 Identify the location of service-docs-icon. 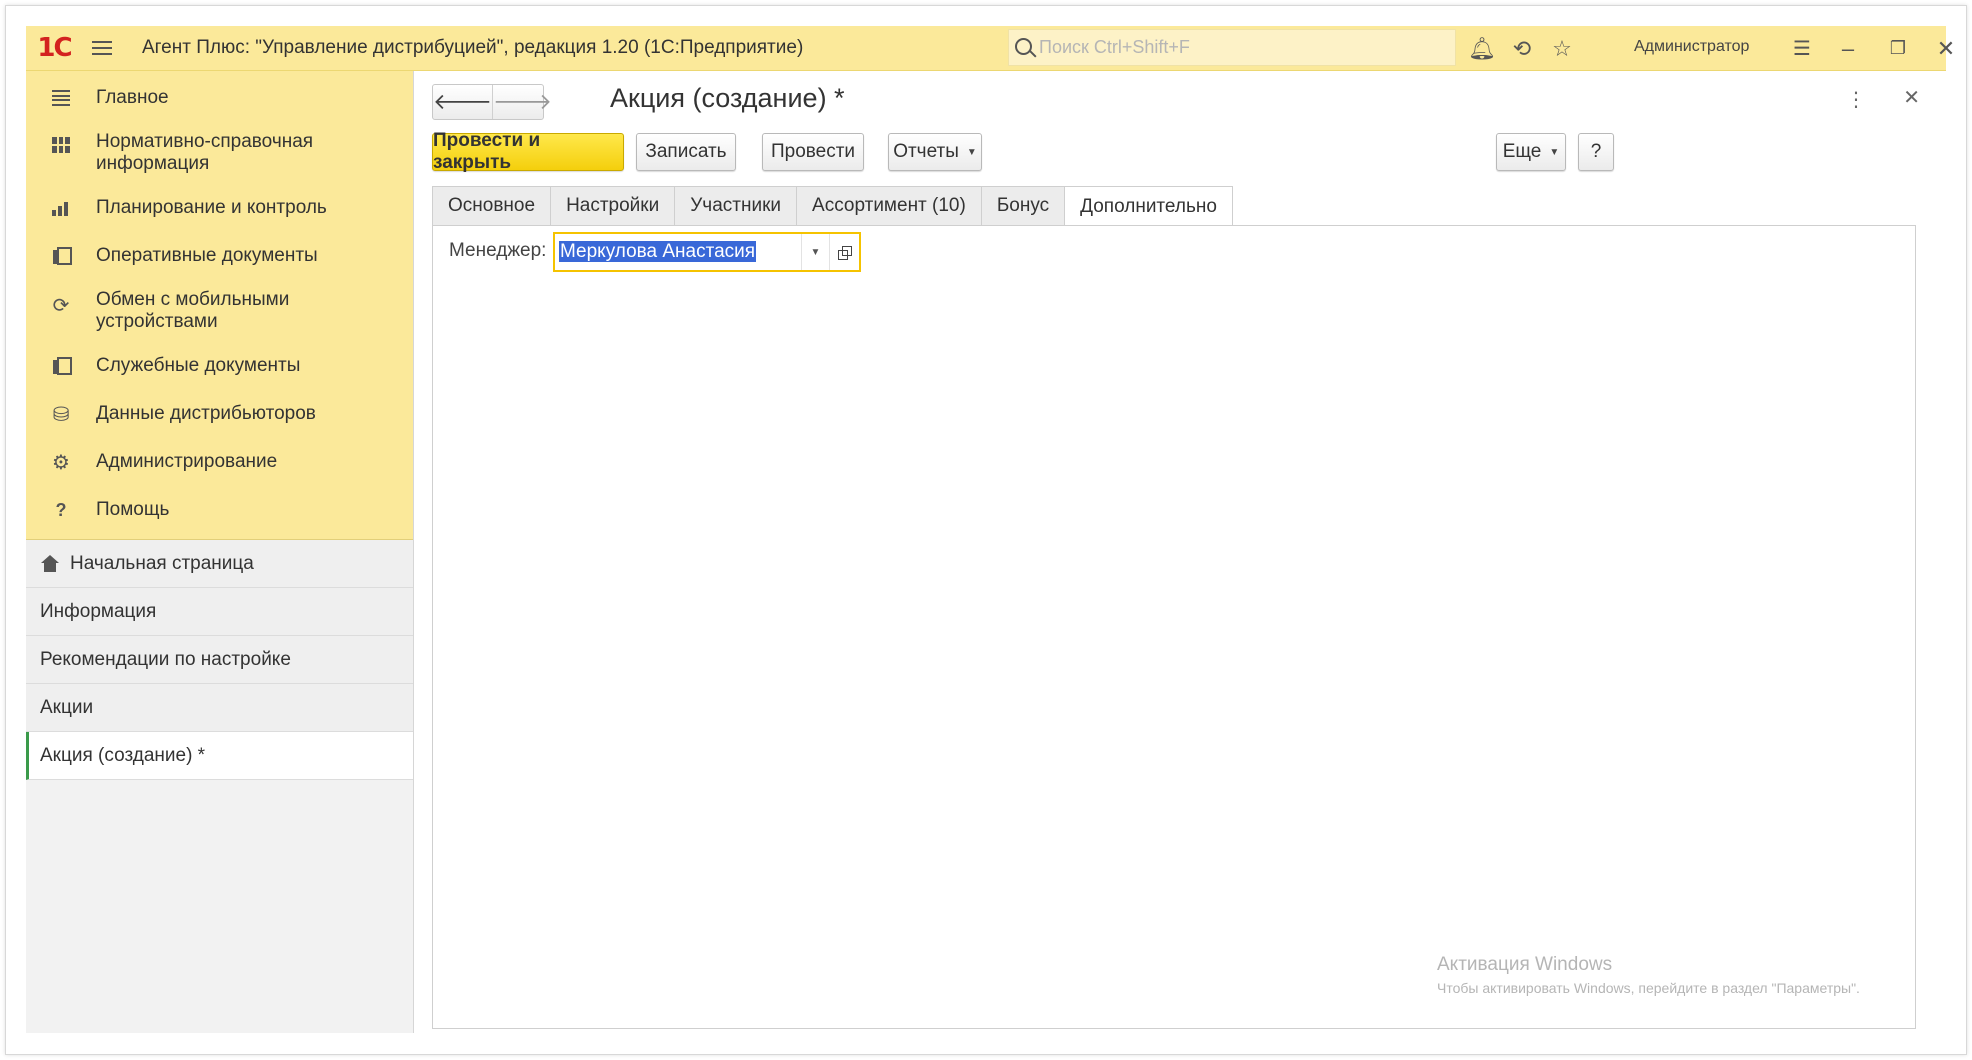
(61, 365).